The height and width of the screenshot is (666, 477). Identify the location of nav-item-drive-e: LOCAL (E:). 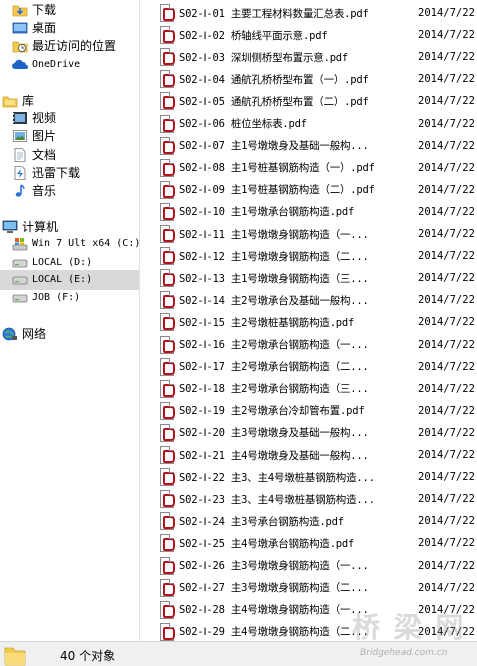
(69, 280).